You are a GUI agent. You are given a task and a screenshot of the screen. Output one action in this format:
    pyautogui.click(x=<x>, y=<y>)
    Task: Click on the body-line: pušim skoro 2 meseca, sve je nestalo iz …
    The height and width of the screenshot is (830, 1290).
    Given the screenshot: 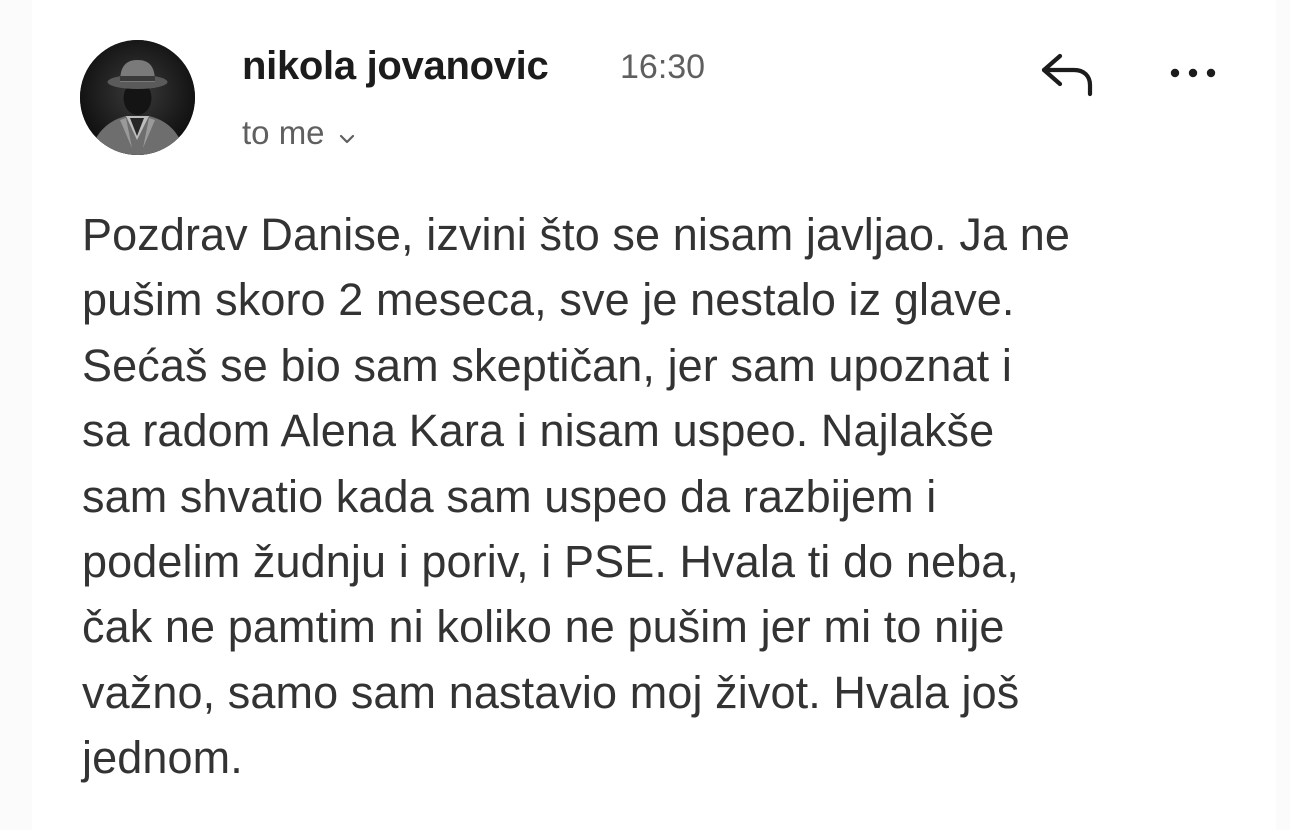 What is the action you would take?
    pyautogui.click(x=548, y=300)
    